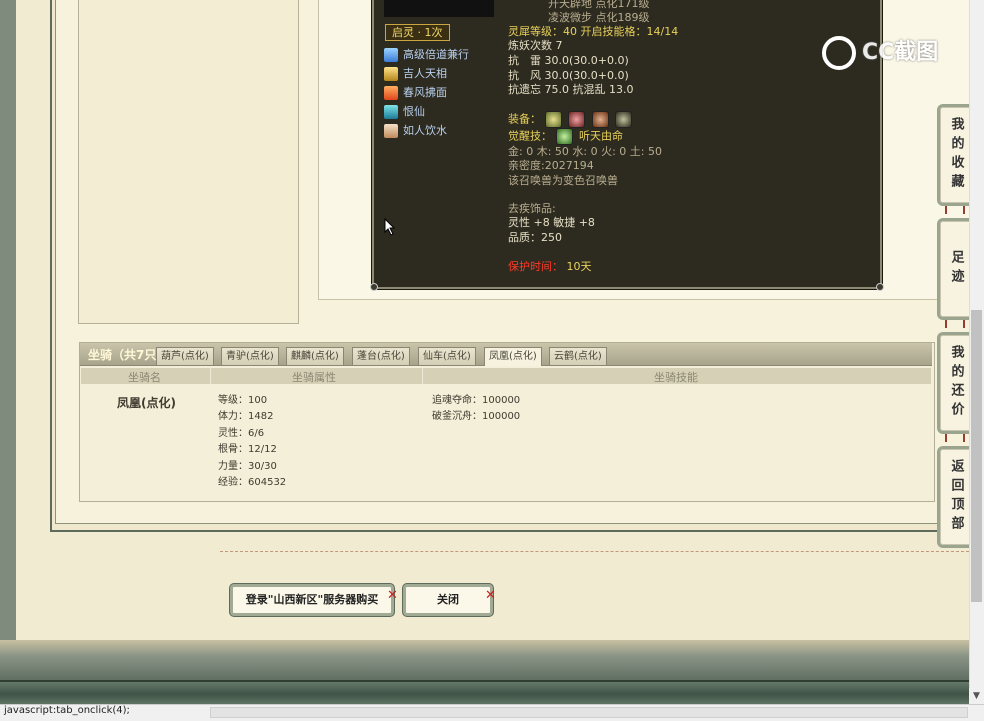 The width and height of the screenshot is (984, 721). I want to click on scrollbar-thumb, so click(976, 456).